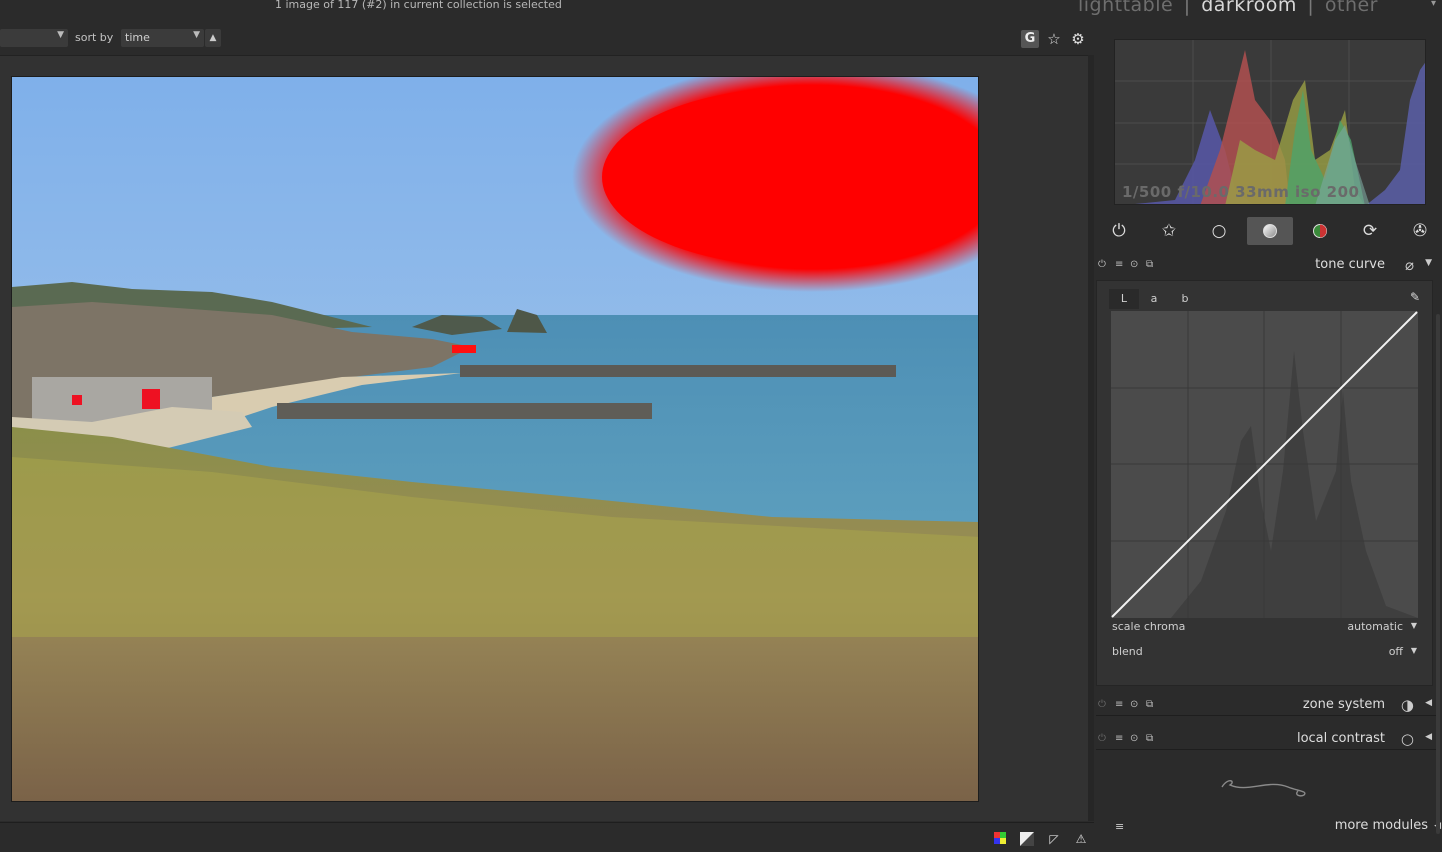  I want to click on collection-filter-dropdown: ▼, so click(34, 38).